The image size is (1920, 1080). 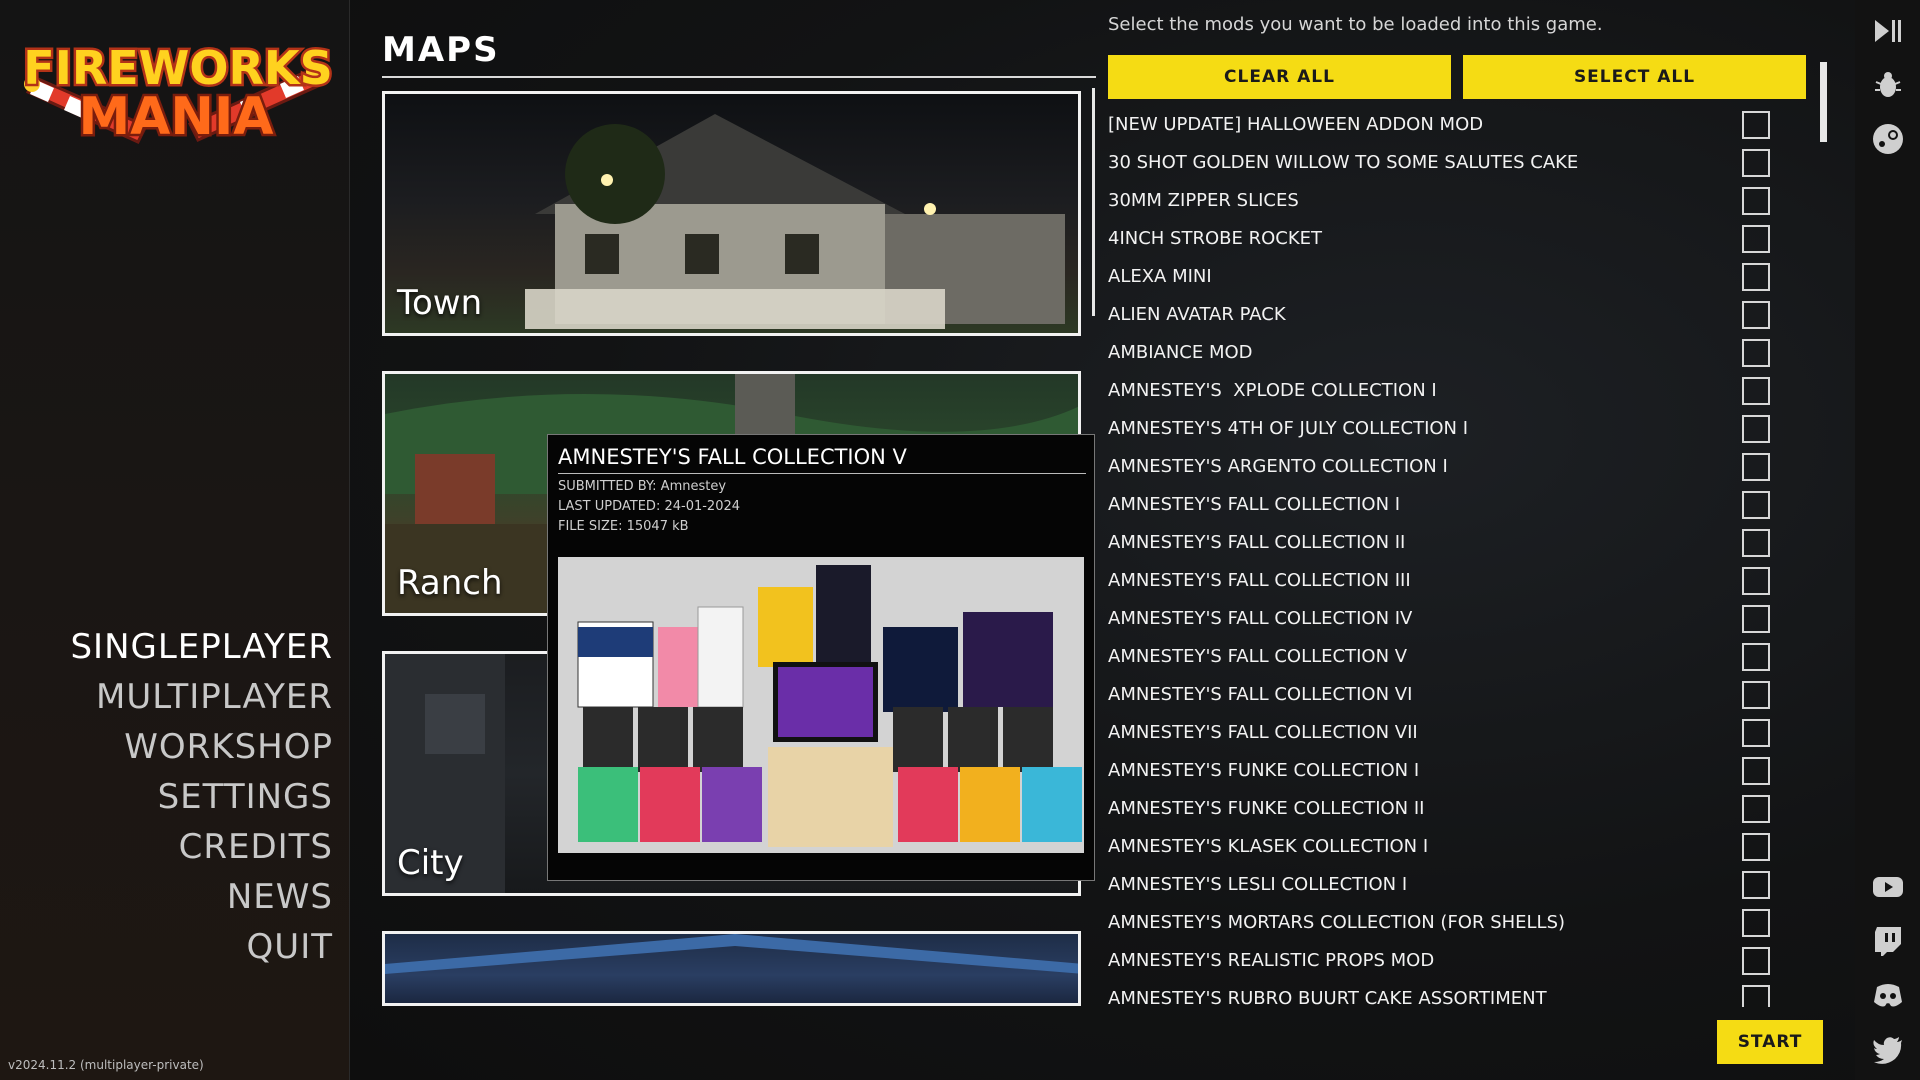 What do you see at coordinates (821, 705) in the screenshot?
I see `fireworks-boxes-illustration` at bounding box center [821, 705].